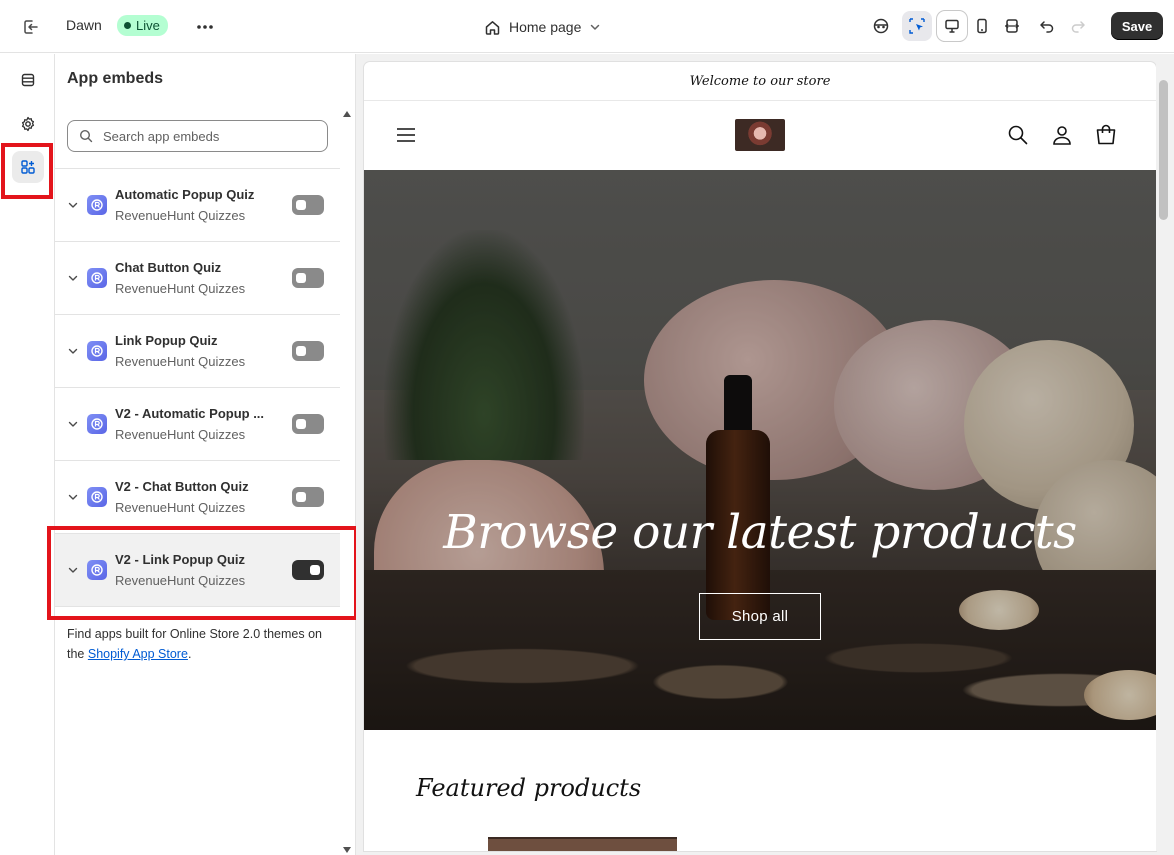 Image resolution: width=1174 pixels, height=855 pixels. What do you see at coordinates (180, 559) in the screenshot?
I see `app-embed-name: V2 - Link Popup Quiz` at bounding box center [180, 559].